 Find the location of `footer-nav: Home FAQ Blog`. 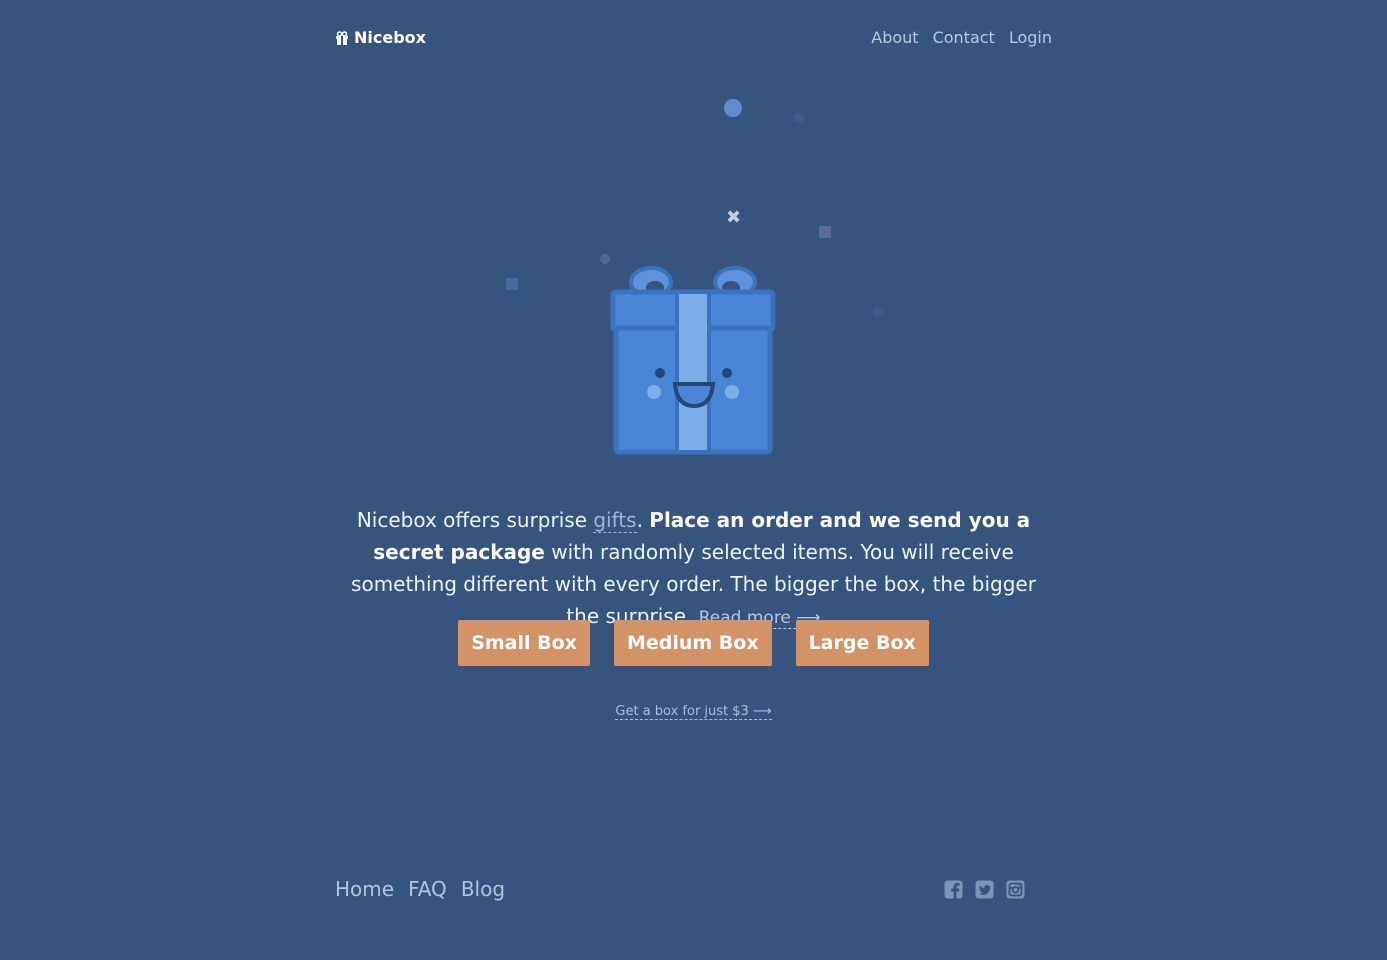

footer-nav: Home FAQ Blog is located at coordinates (420, 889).